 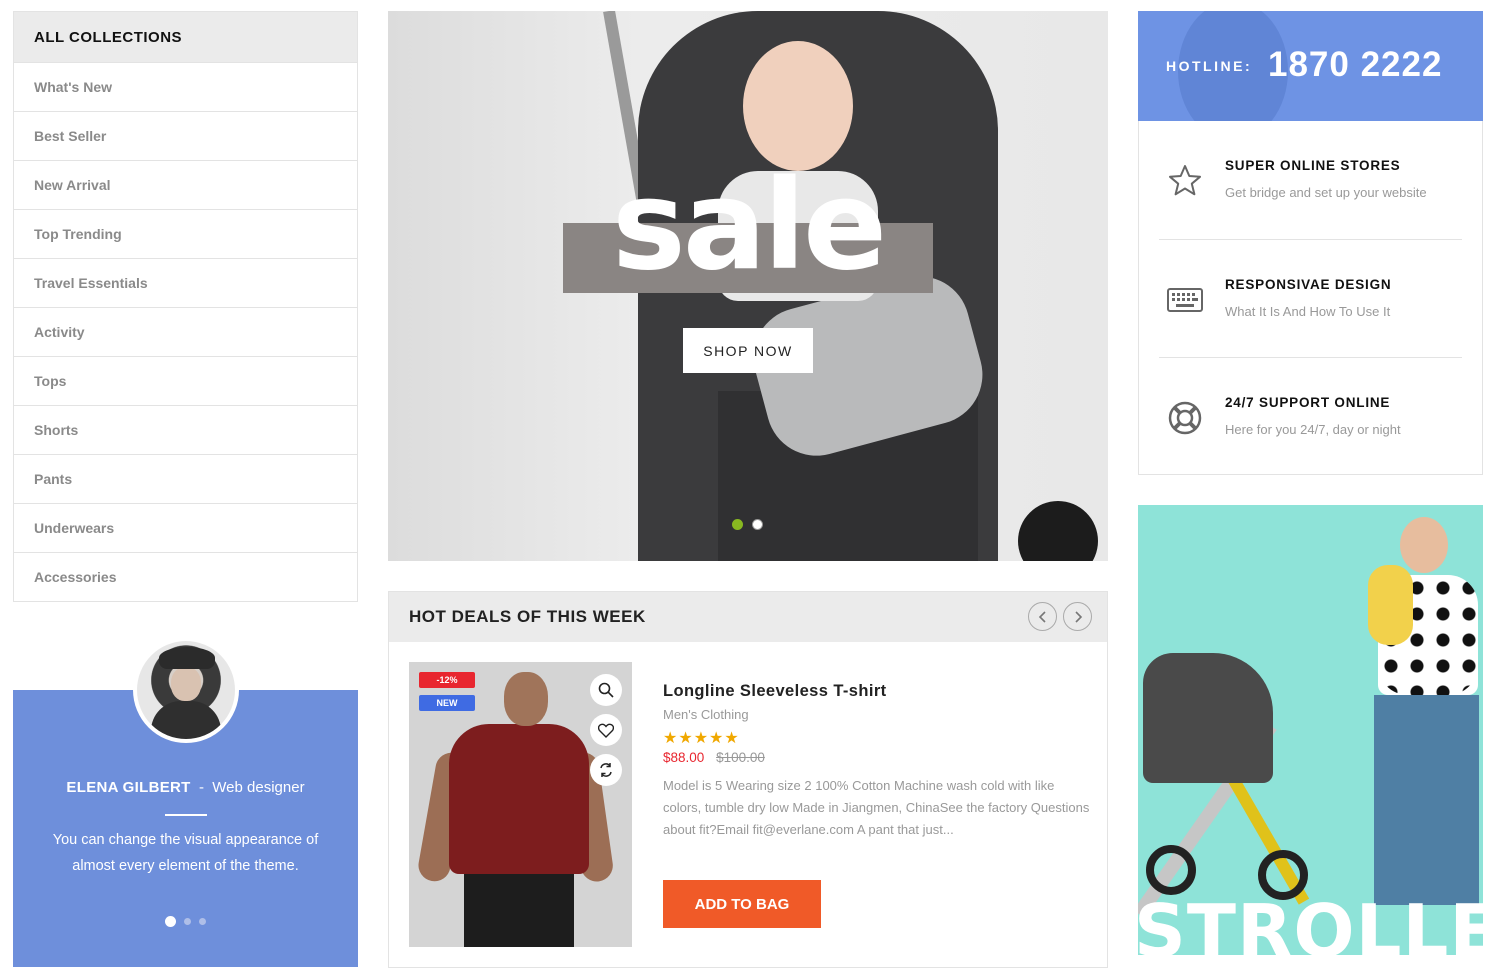 I want to click on collection-item-underwears: Underwears, so click(x=185, y=527).